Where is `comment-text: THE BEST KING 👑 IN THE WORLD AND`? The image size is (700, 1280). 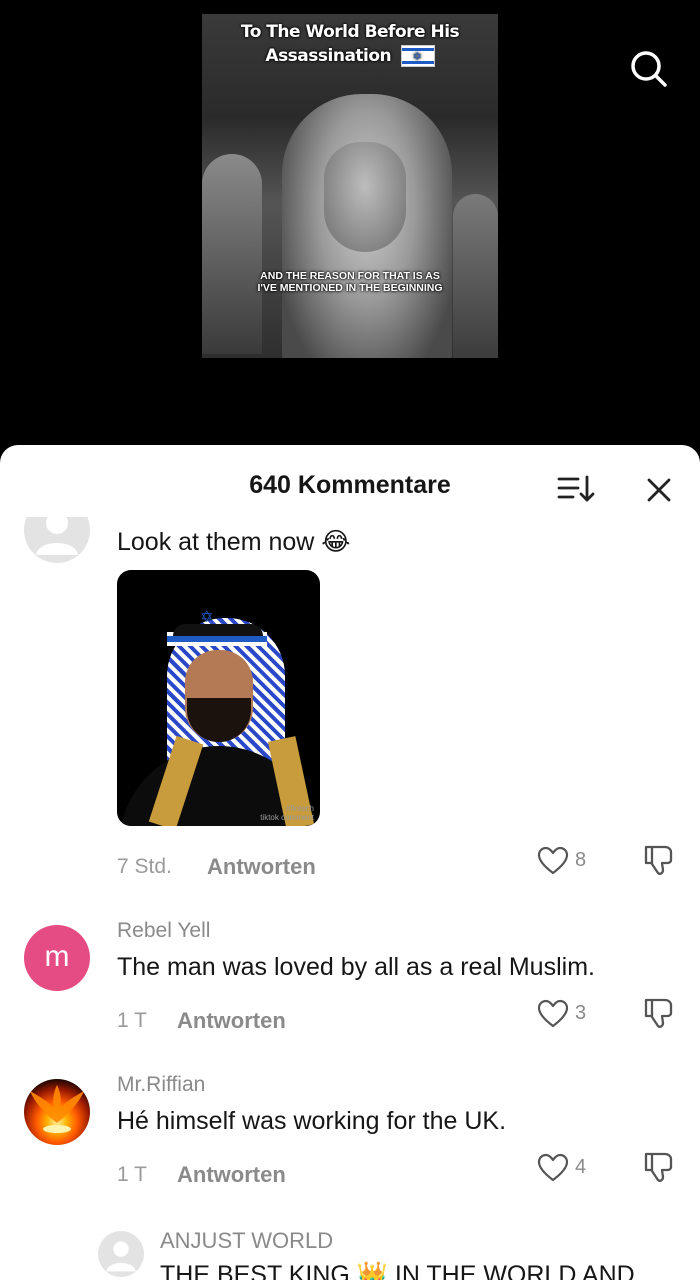
comment-text: THE BEST KING 👑 IN THE WORLD AND is located at coordinates (397, 1270).